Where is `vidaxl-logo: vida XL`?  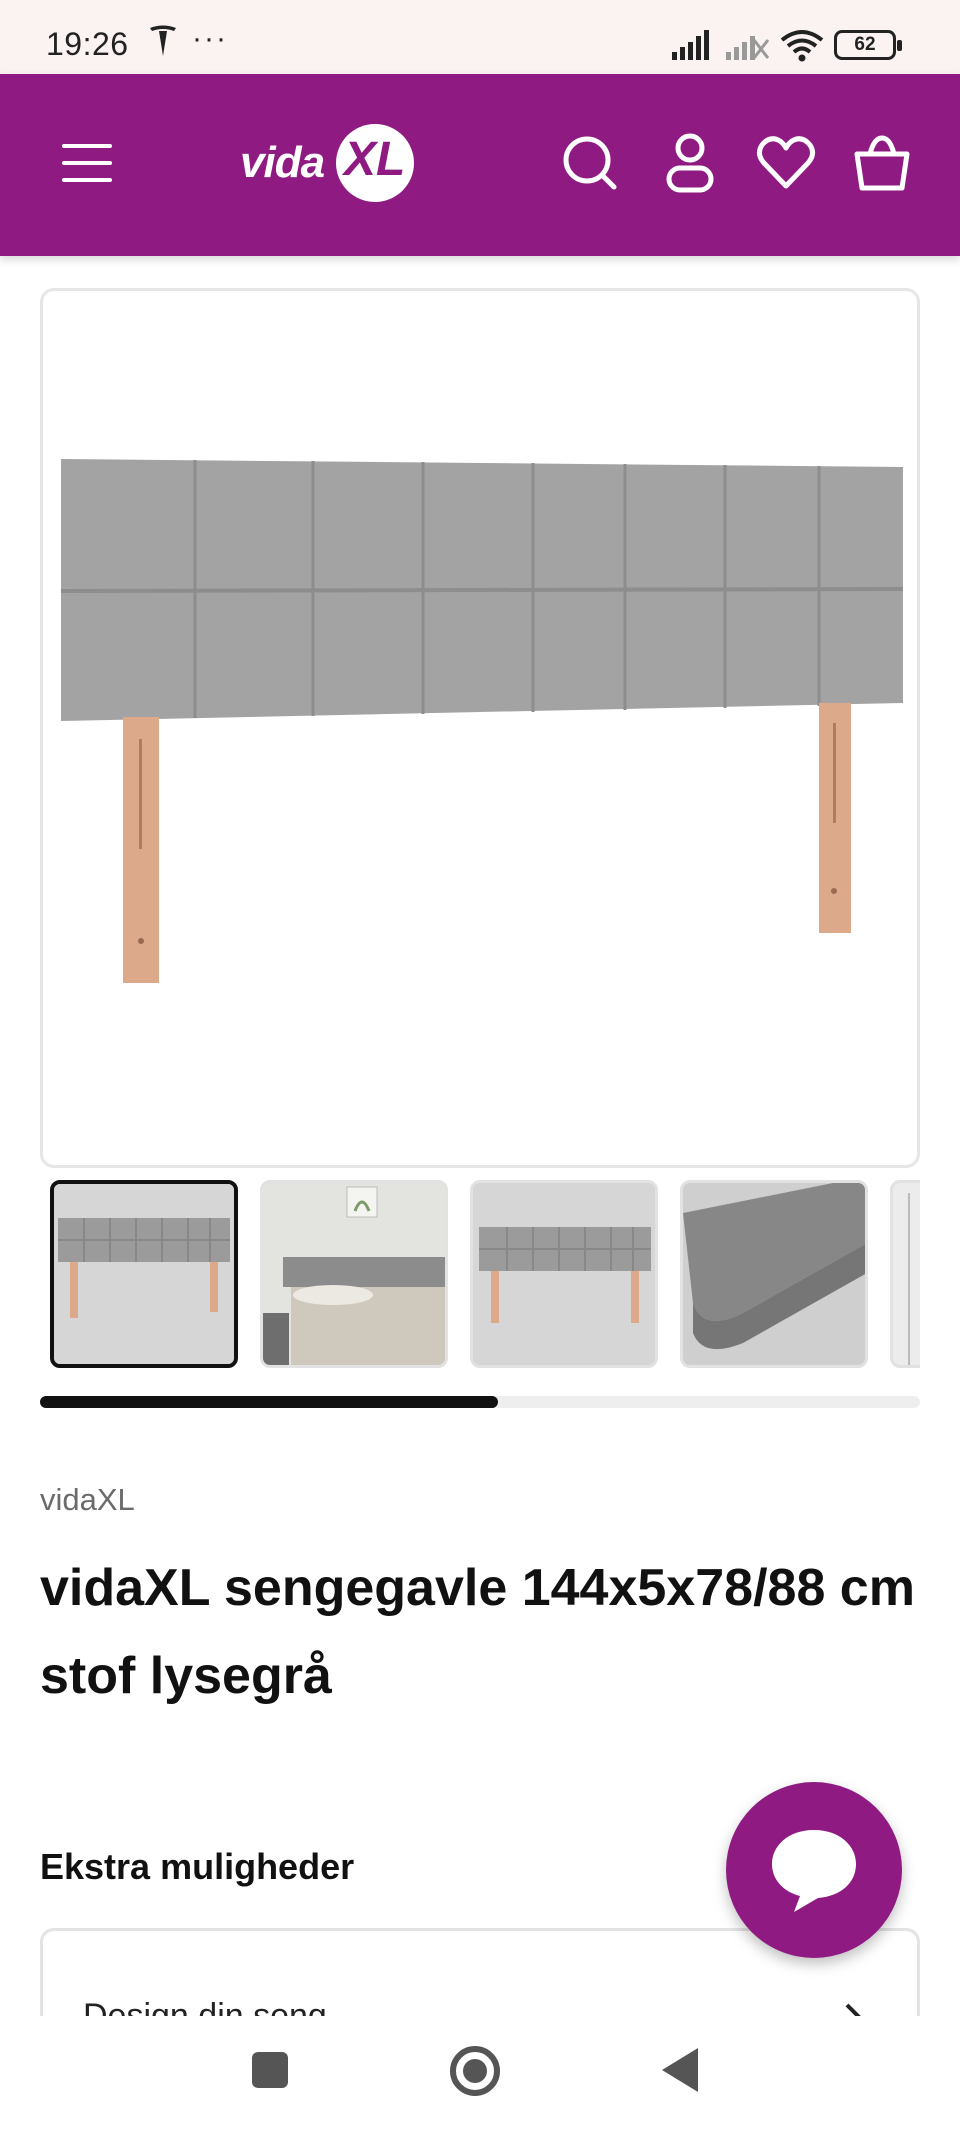
vidaxl-logo: vida XL is located at coordinates (327, 164).